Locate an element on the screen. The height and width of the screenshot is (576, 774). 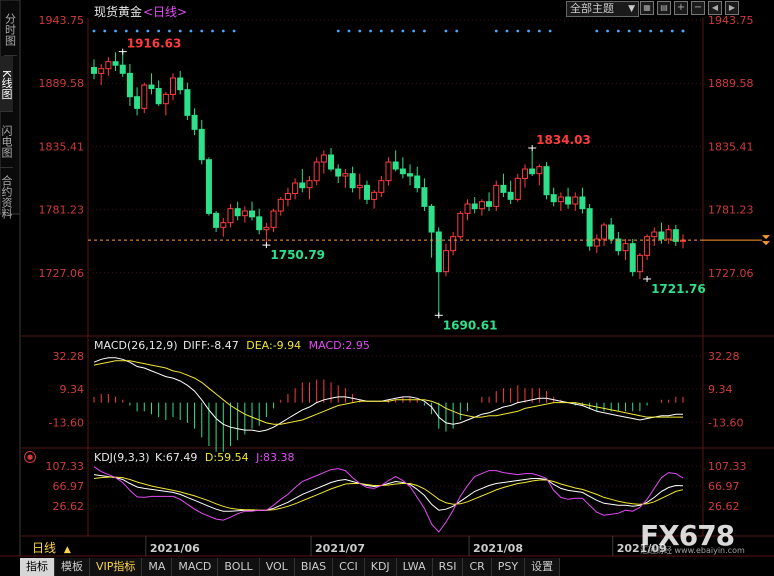
bottom-tab-8: CCI is located at coordinates (349, 567).